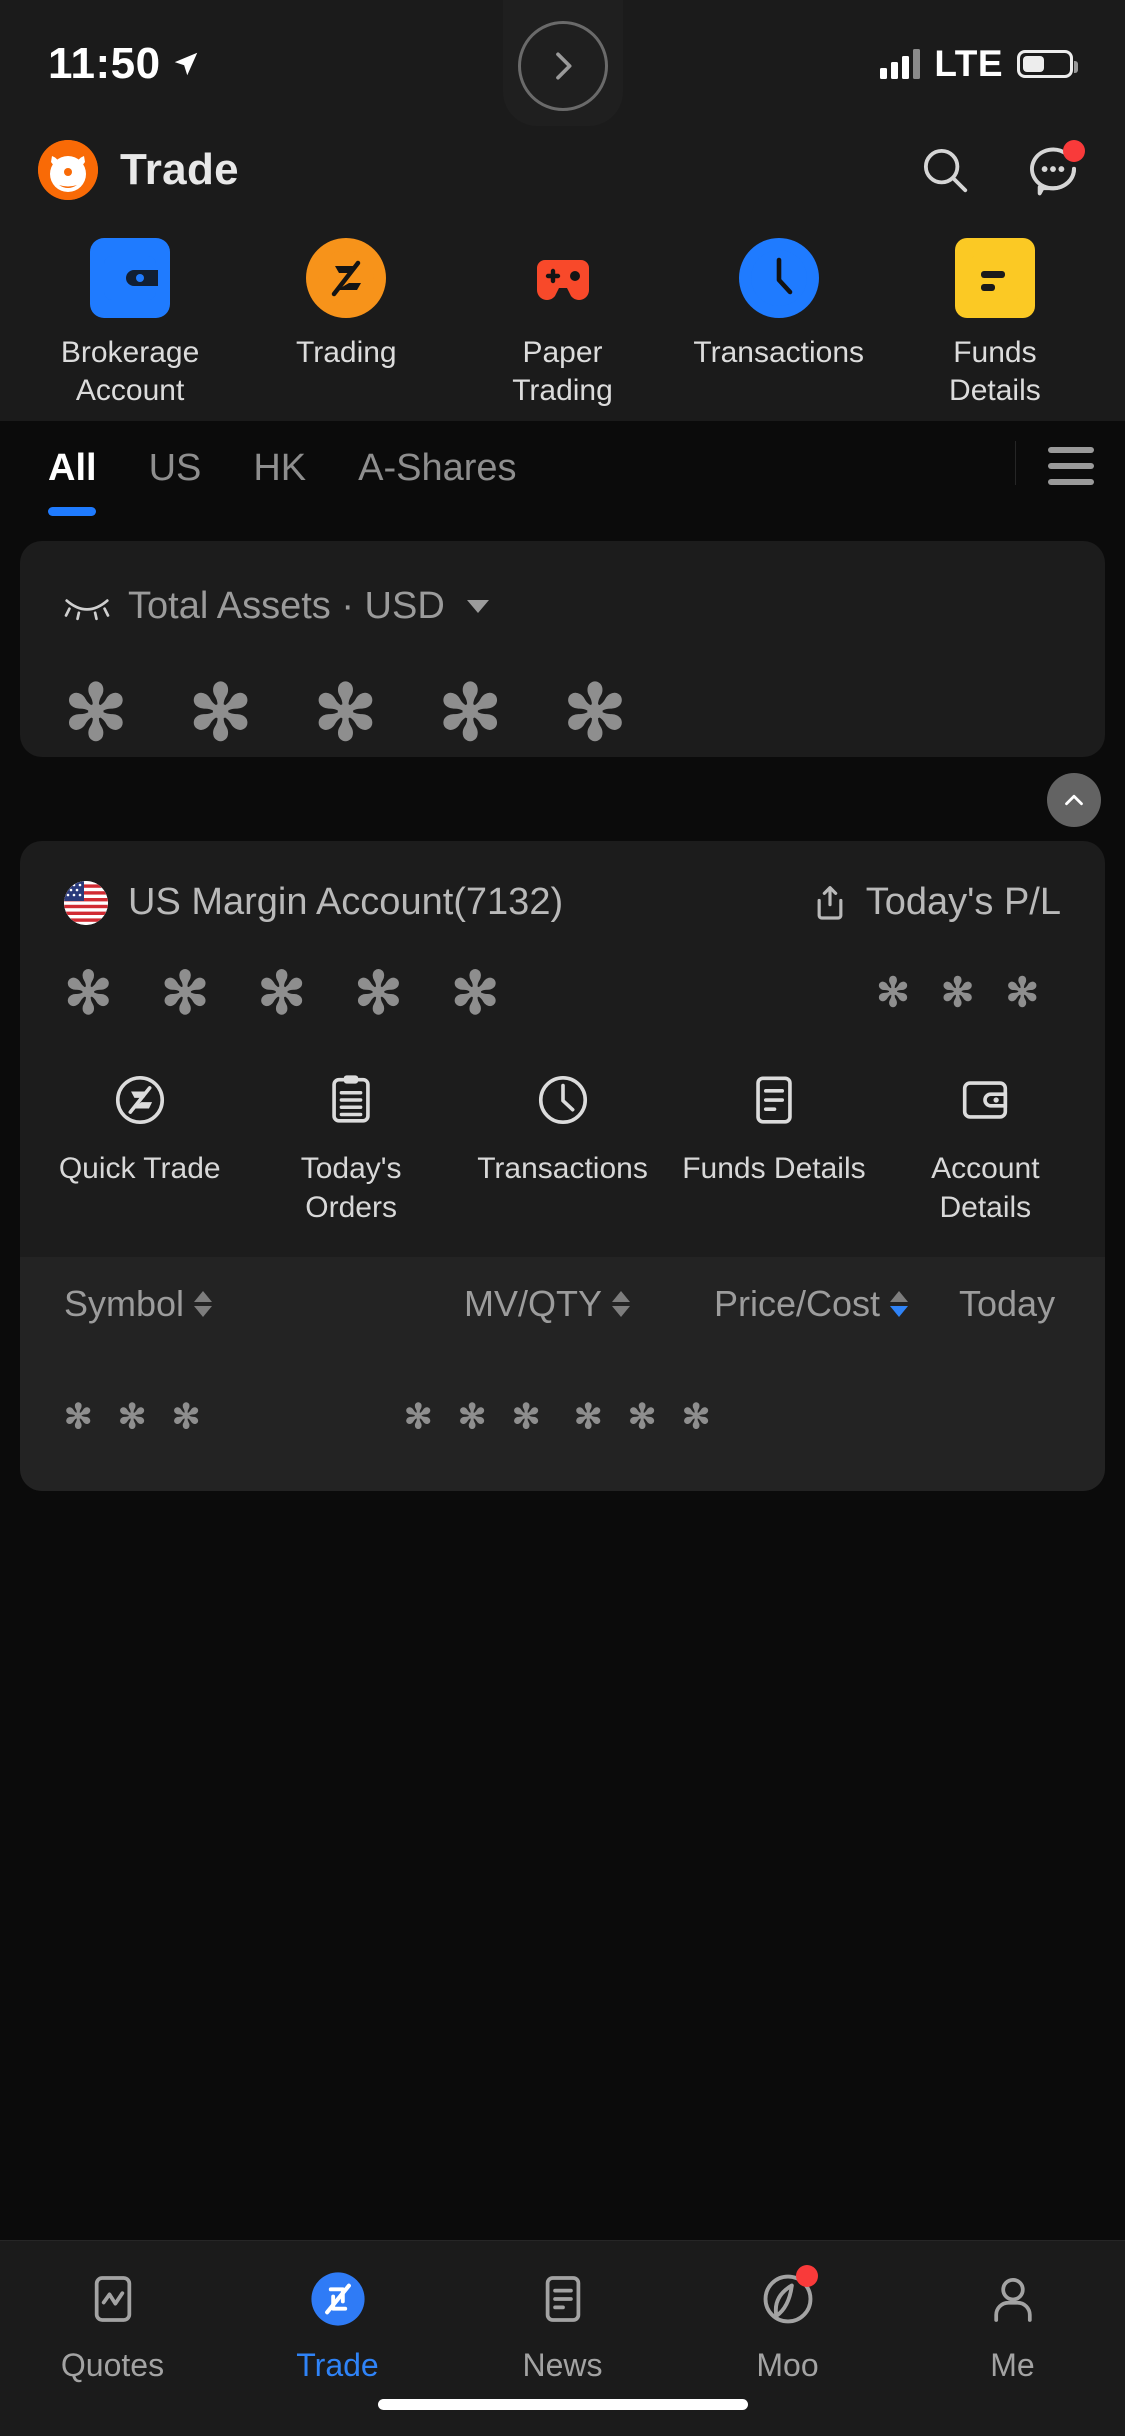 Image resolution: width=1125 pixels, height=2436 pixels. Describe the element at coordinates (130, 278) in the screenshot. I see `wallet-icon` at that location.